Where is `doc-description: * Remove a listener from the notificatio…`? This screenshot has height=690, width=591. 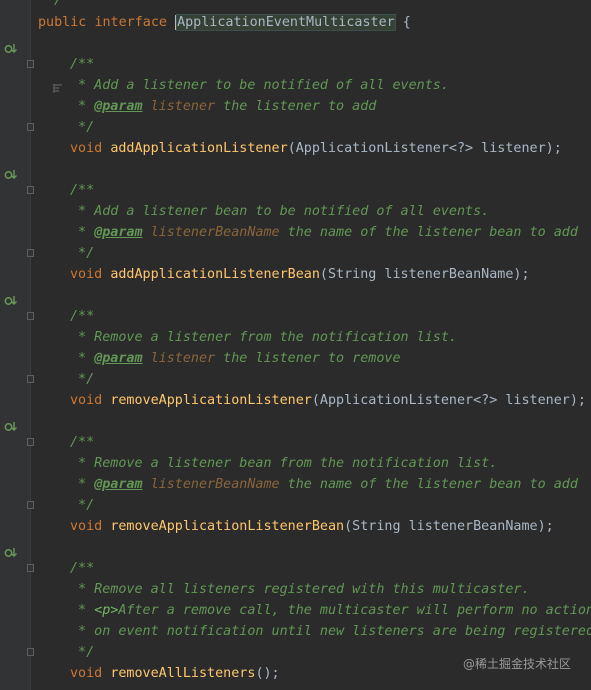
doc-description: * Remove a listener from the notificatio… is located at coordinates (263, 337).